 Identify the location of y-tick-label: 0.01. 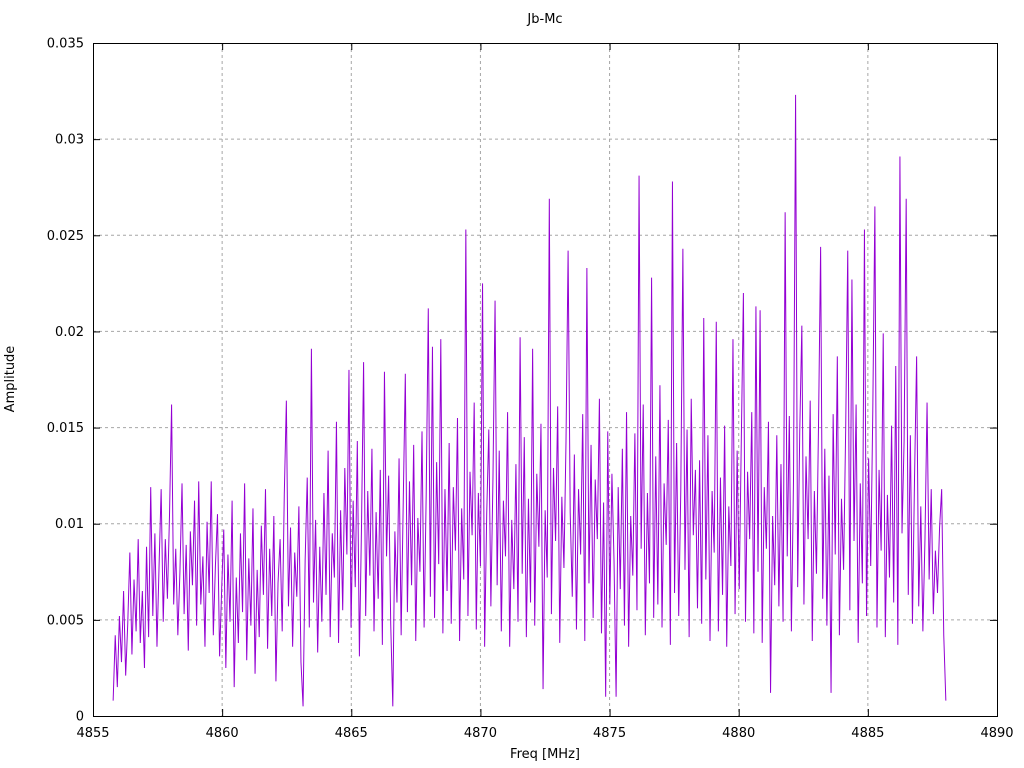
(69, 524).